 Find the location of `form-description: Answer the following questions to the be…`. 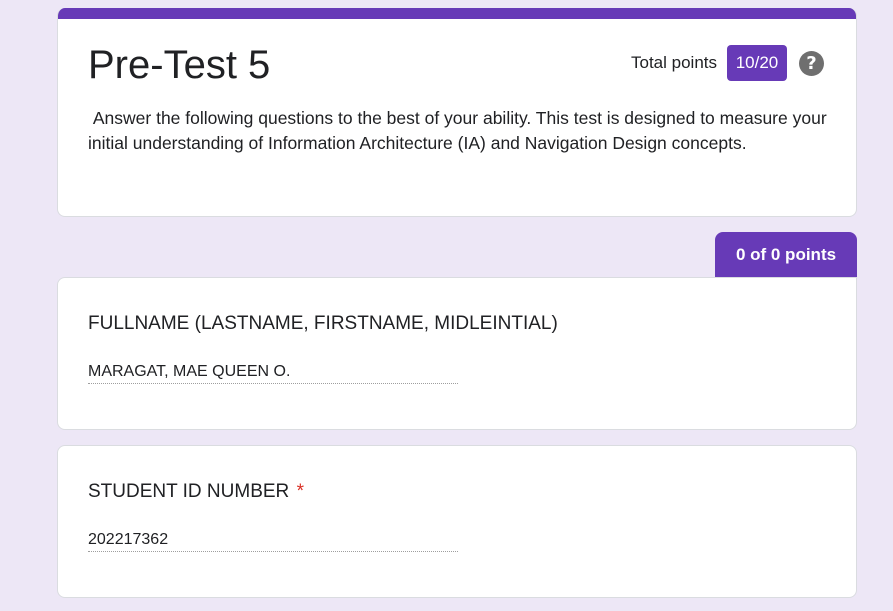

form-description: Answer the following questions to the be… is located at coordinates (460, 130).